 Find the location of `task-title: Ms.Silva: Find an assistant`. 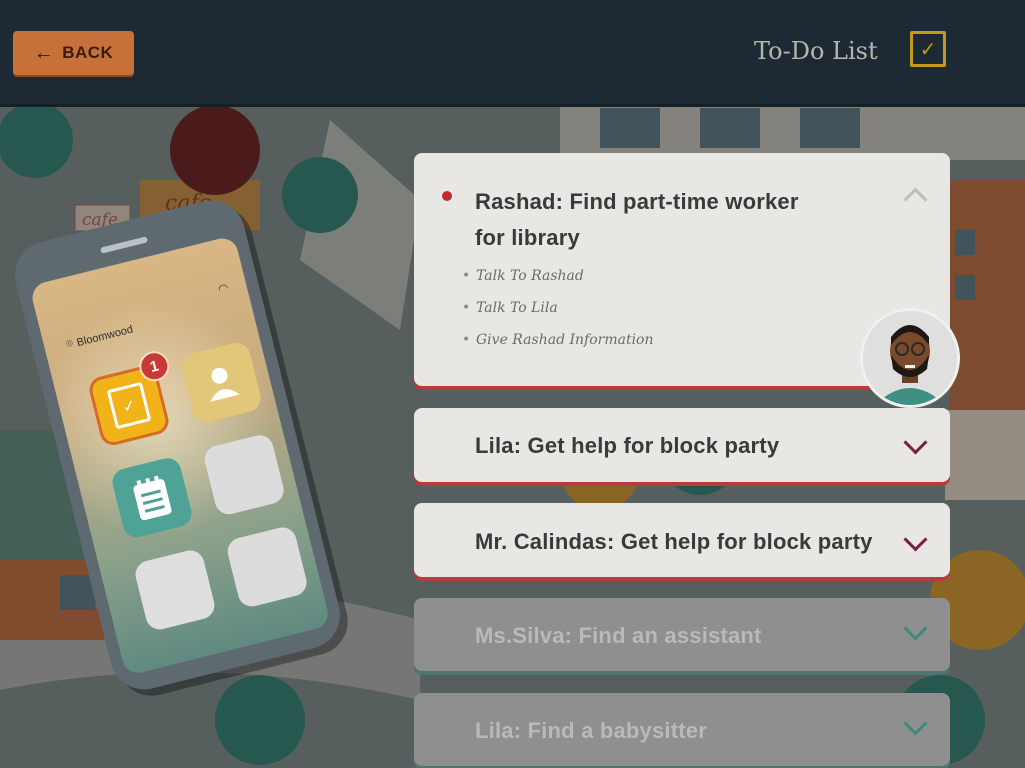

task-title: Ms.Silva: Find an assistant is located at coordinates (618, 635).